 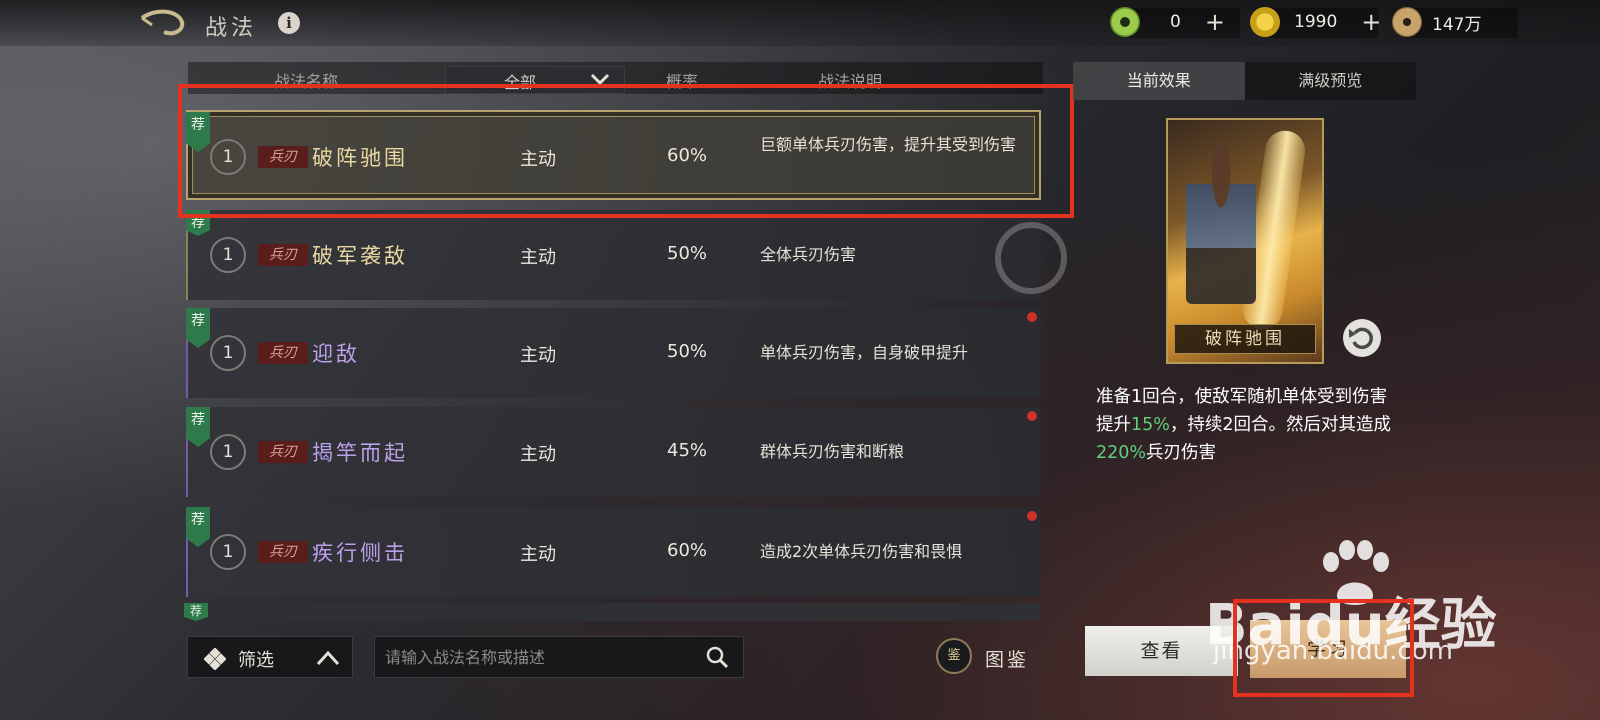 What do you see at coordinates (687, 450) in the screenshot?
I see `skill-rate: 45%` at bounding box center [687, 450].